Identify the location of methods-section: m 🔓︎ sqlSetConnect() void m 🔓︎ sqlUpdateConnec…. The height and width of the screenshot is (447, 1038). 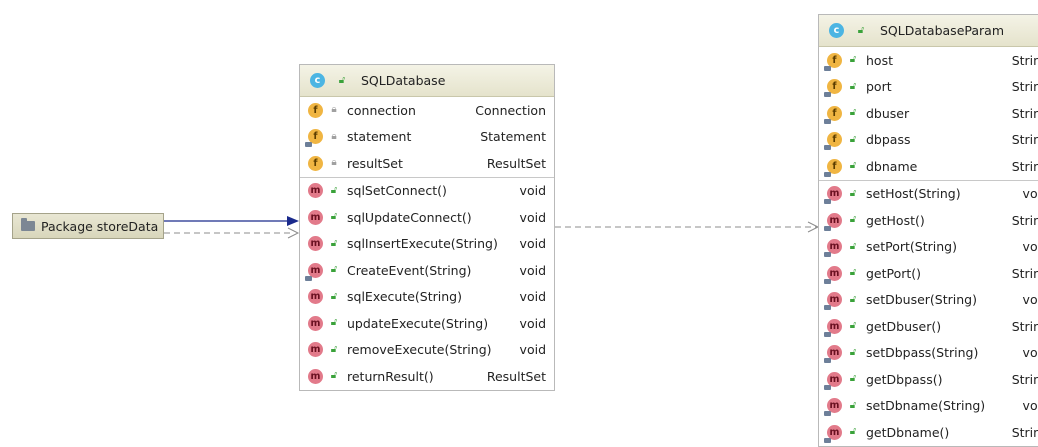
(427, 283).